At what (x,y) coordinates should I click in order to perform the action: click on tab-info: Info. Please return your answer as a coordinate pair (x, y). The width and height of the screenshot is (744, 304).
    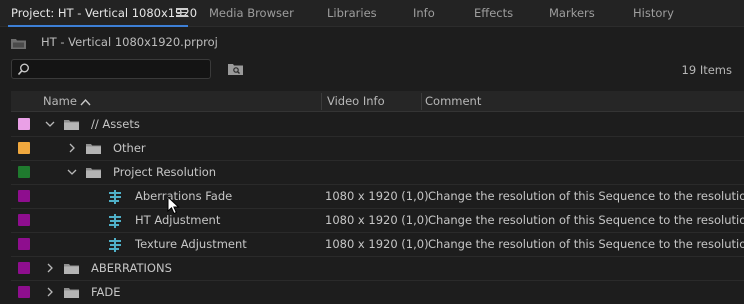
    Looking at the image, I should click on (424, 13).